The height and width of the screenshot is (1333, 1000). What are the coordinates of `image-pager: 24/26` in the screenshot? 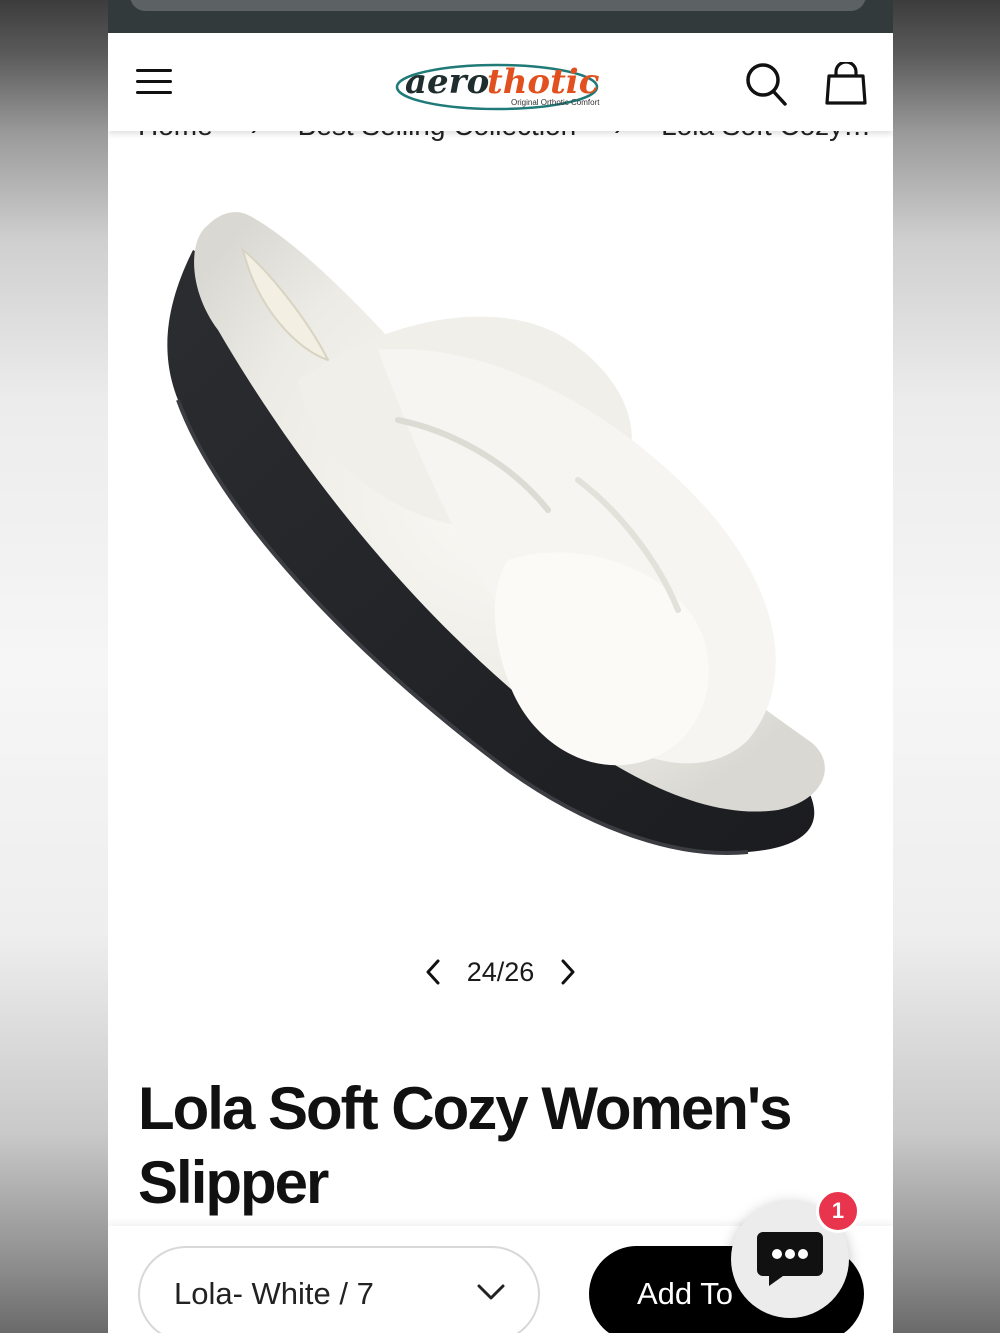 It's located at (500, 972).